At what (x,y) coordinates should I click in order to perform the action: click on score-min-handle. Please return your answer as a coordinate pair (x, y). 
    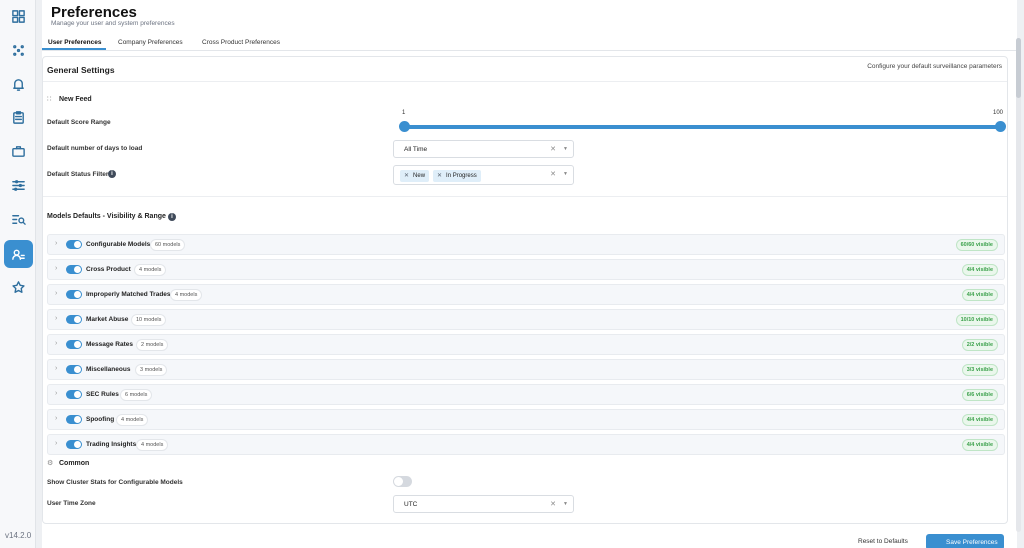
    Looking at the image, I should click on (404, 126).